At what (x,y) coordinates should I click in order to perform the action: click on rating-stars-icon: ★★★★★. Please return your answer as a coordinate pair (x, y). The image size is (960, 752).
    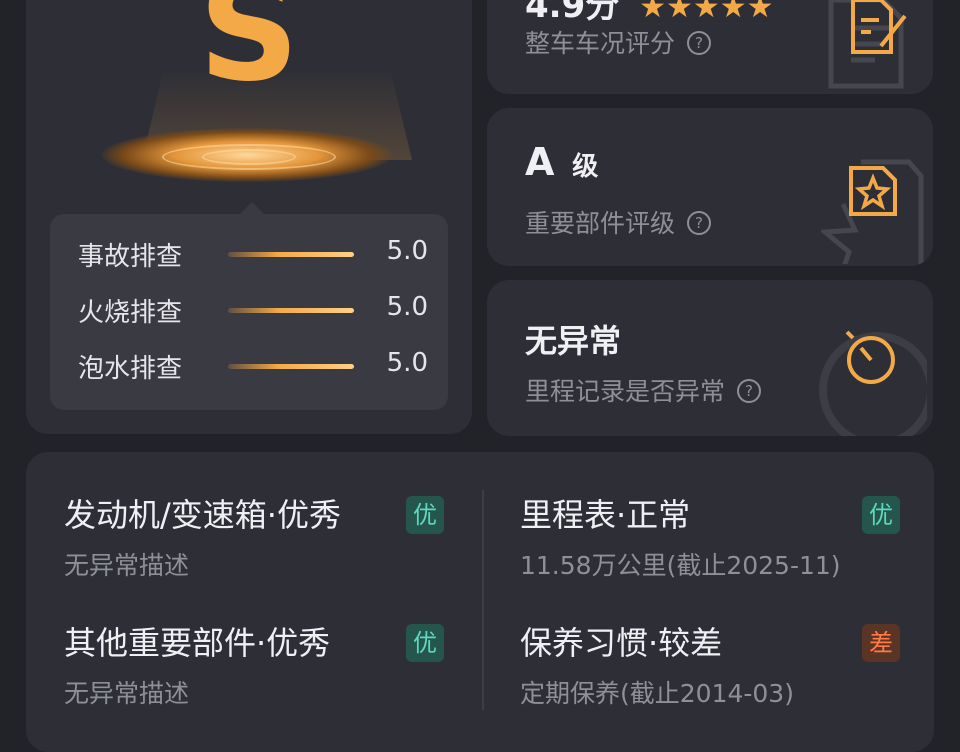
    Looking at the image, I should click on (706, 12).